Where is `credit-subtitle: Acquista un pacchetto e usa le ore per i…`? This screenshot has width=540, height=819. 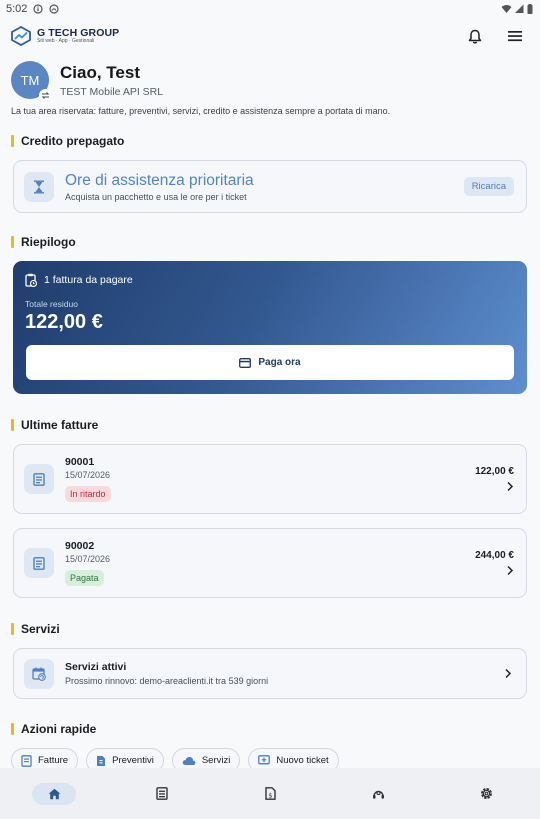
credit-subtitle: Acquista un pacchetto e usa le ore per i… is located at coordinates (156, 196).